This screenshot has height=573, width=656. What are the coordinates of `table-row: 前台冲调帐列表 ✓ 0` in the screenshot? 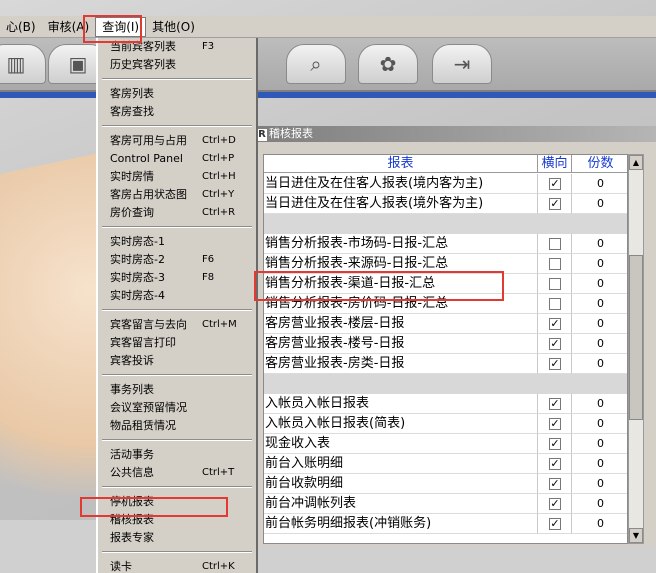 It's located at (445, 504).